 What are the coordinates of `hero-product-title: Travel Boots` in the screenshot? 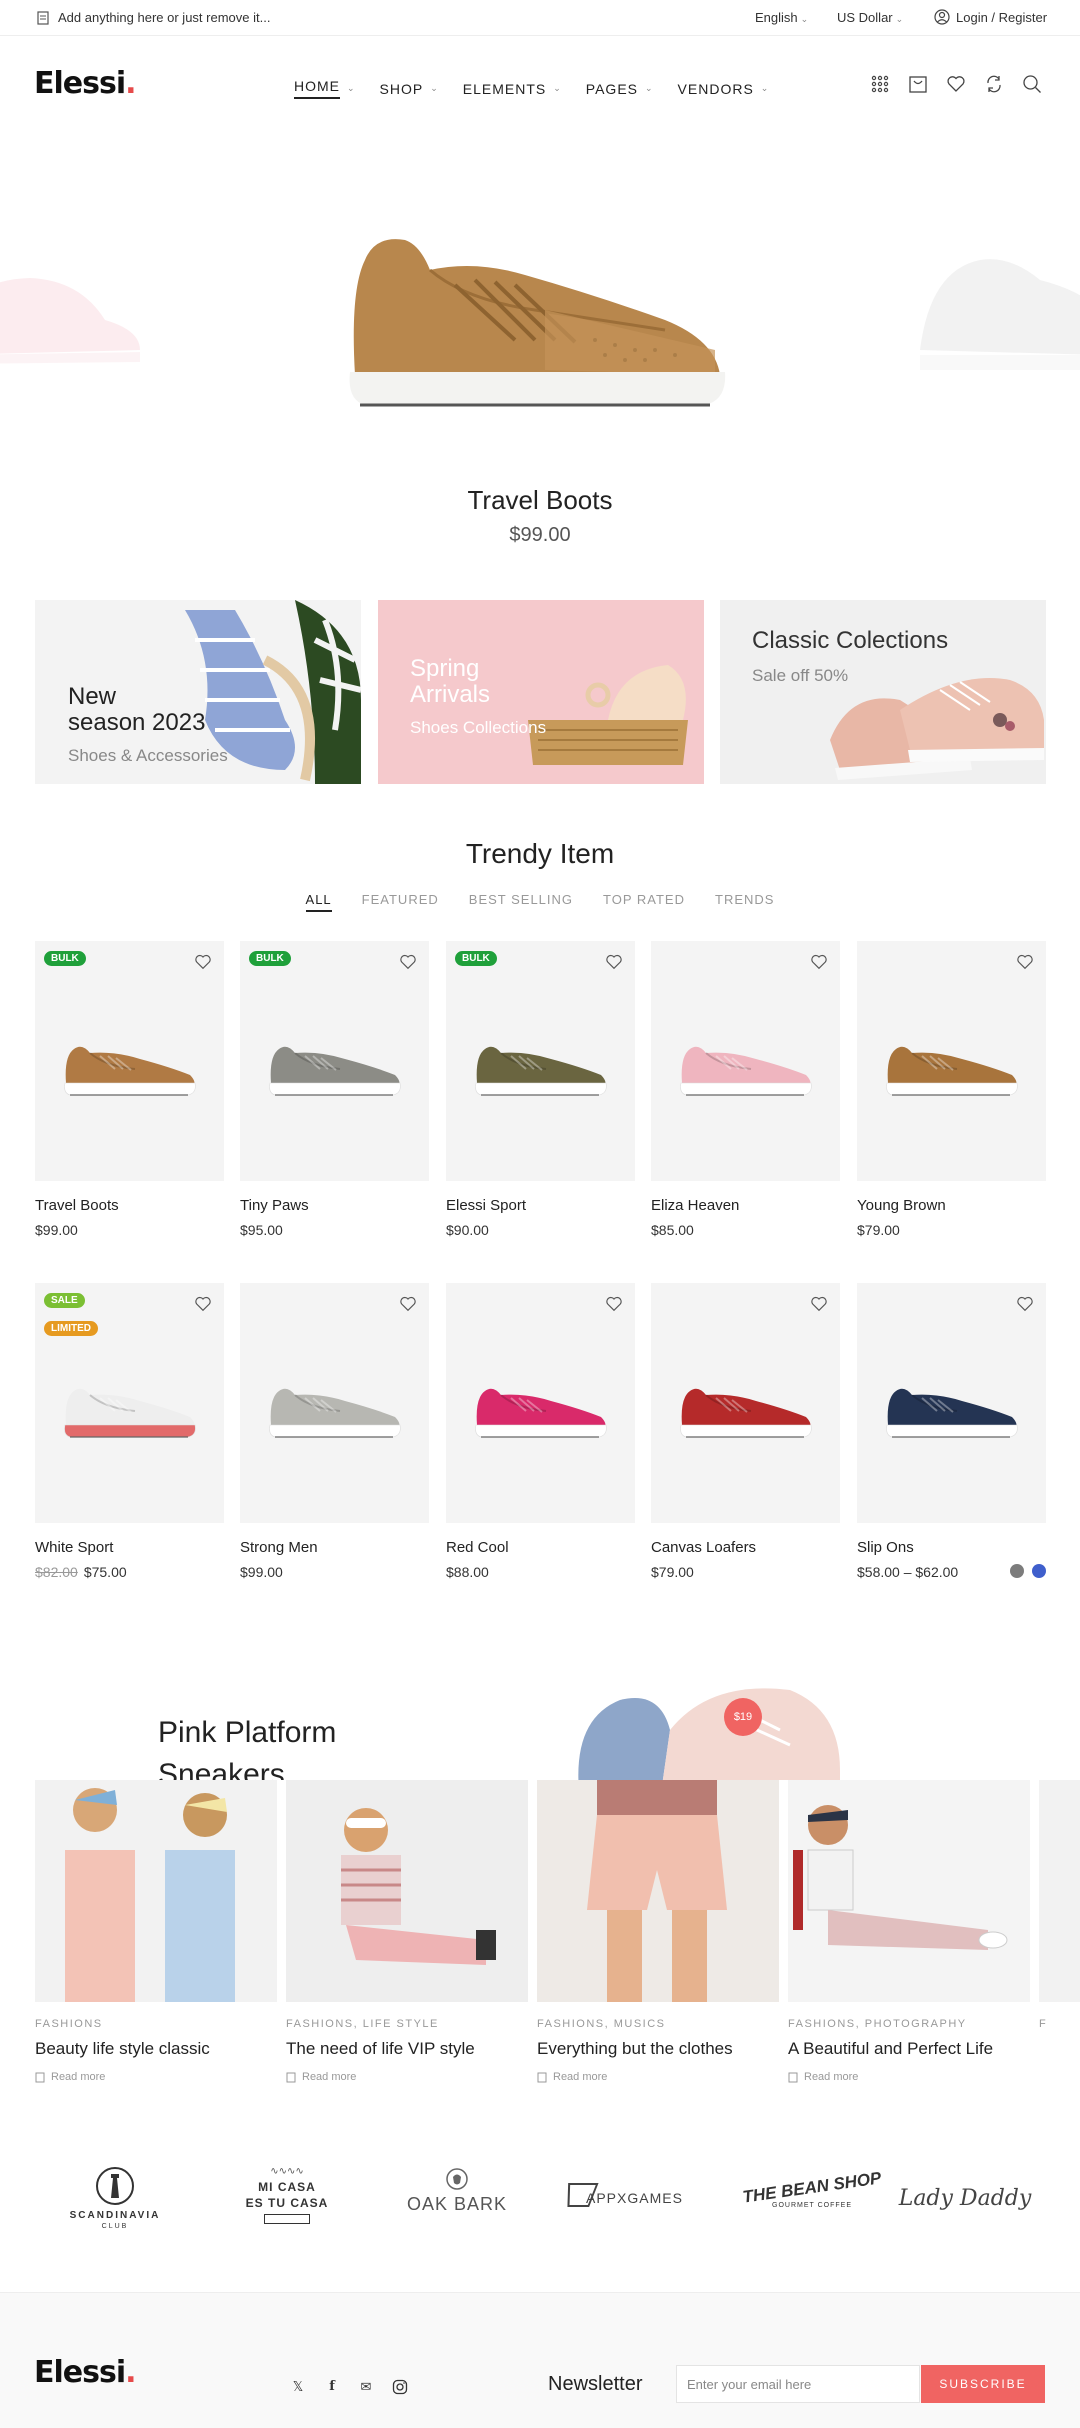 It's located at (540, 500).